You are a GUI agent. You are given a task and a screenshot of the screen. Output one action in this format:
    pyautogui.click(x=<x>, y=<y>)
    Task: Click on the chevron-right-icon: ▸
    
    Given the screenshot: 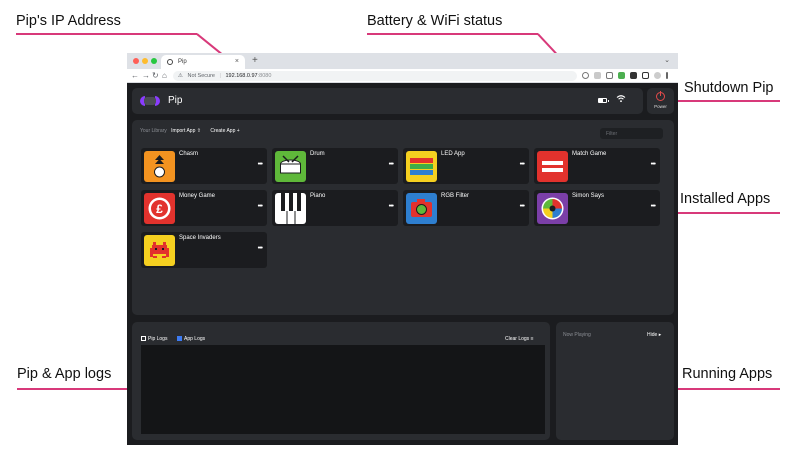 What is the action you would take?
    pyautogui.click(x=660, y=335)
    